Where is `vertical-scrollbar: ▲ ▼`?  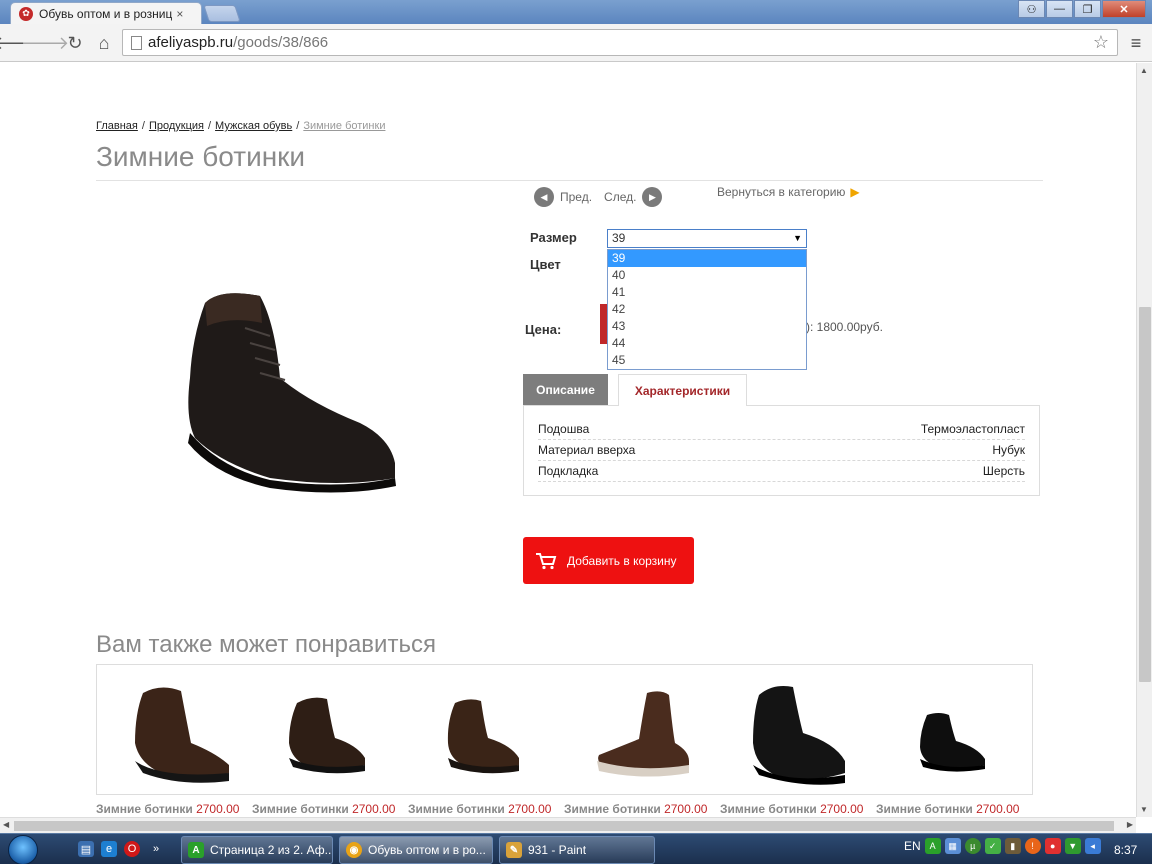 vertical-scrollbar: ▲ ▼ is located at coordinates (1144, 440).